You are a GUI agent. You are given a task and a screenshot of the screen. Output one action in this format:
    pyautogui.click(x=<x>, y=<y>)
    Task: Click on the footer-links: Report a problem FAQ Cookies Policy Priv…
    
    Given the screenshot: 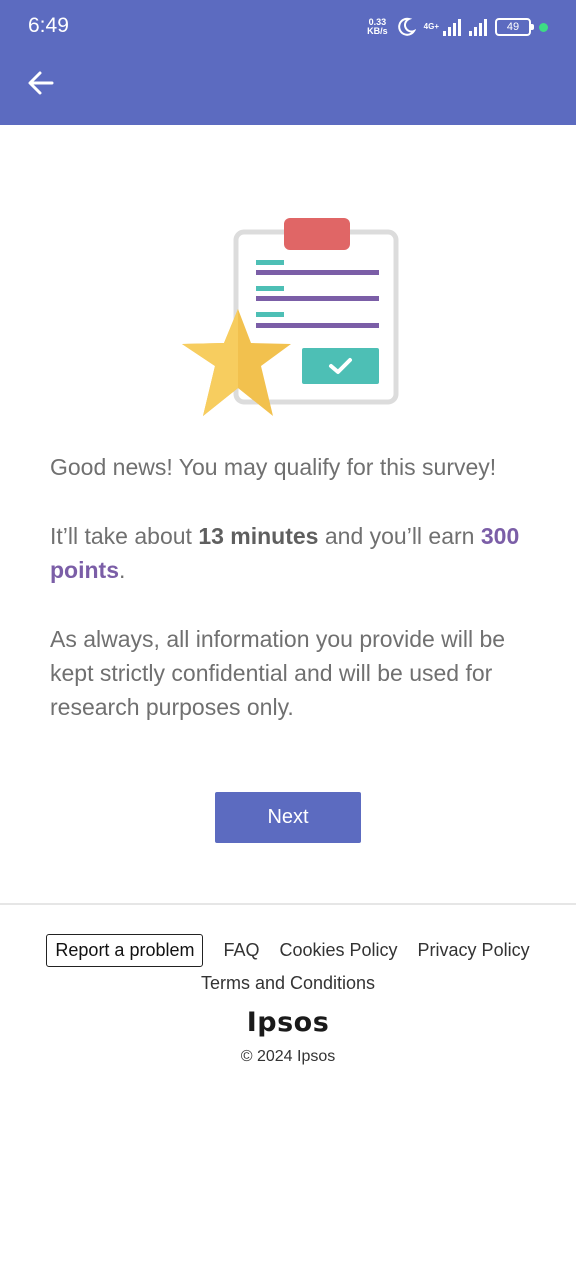 What is the action you would take?
    pyautogui.click(x=288, y=964)
    